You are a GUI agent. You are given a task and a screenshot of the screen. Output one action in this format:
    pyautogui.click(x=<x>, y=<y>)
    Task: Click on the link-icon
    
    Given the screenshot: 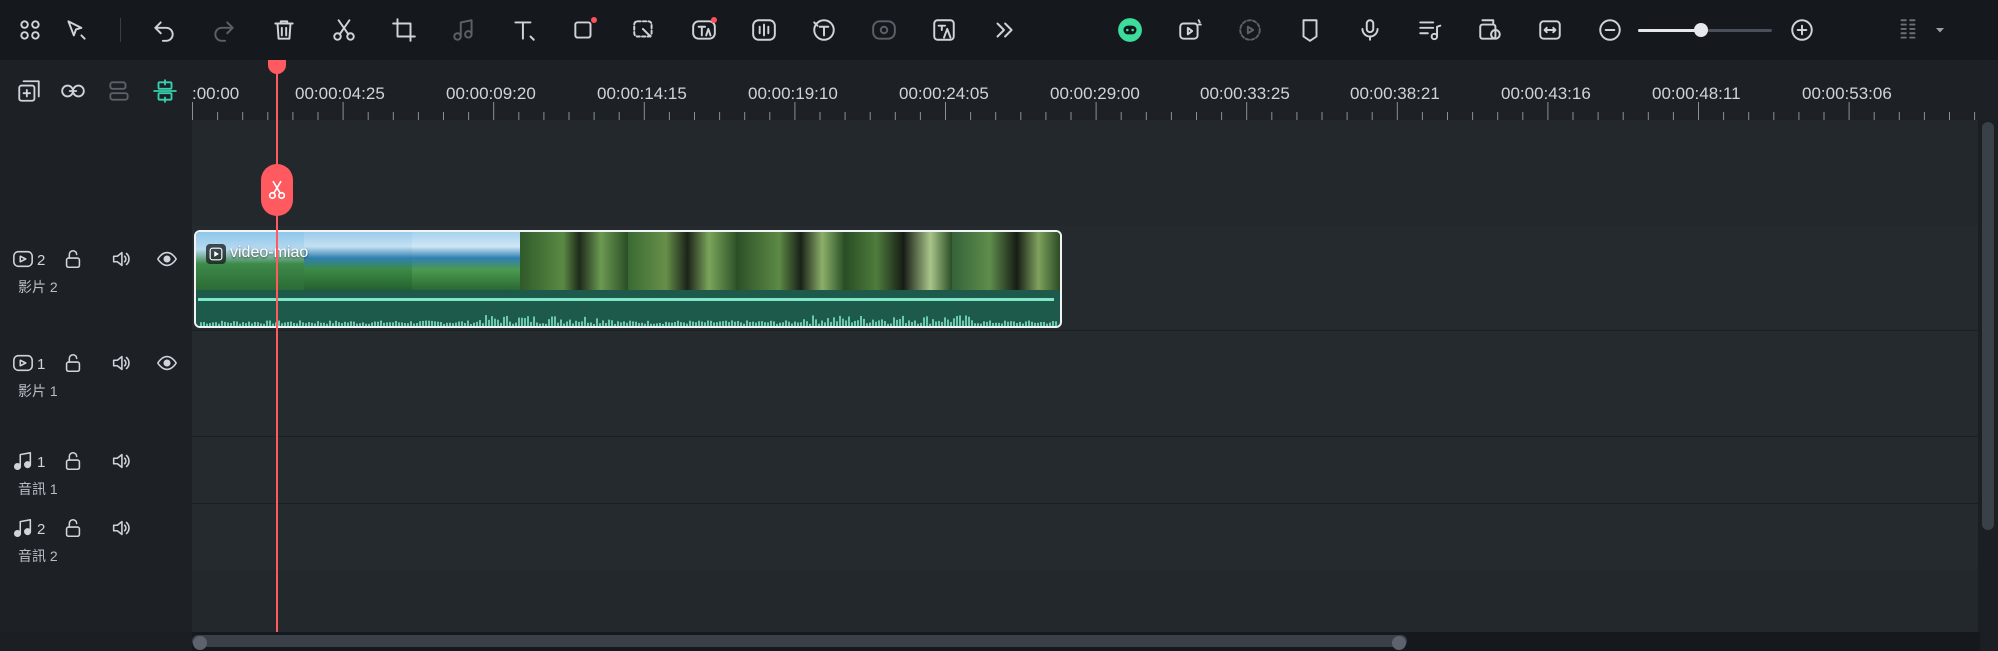 What is the action you would take?
    pyautogui.click(x=73, y=91)
    